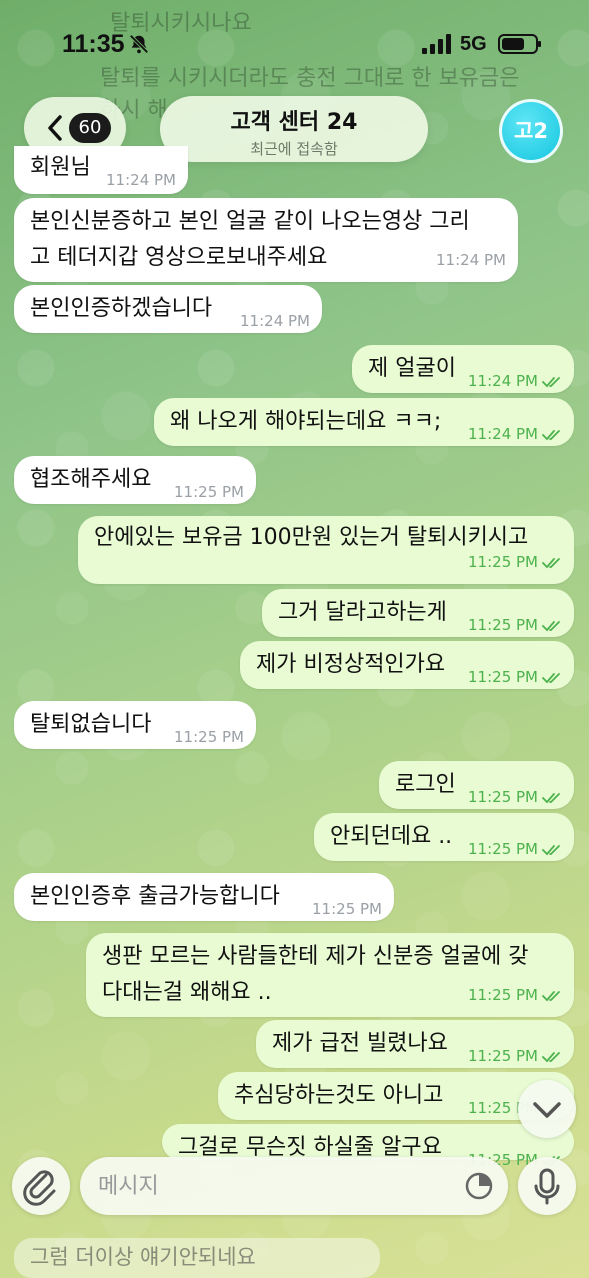 The width and height of the screenshot is (589, 1278). I want to click on message-input-box, so click(294, 1186).